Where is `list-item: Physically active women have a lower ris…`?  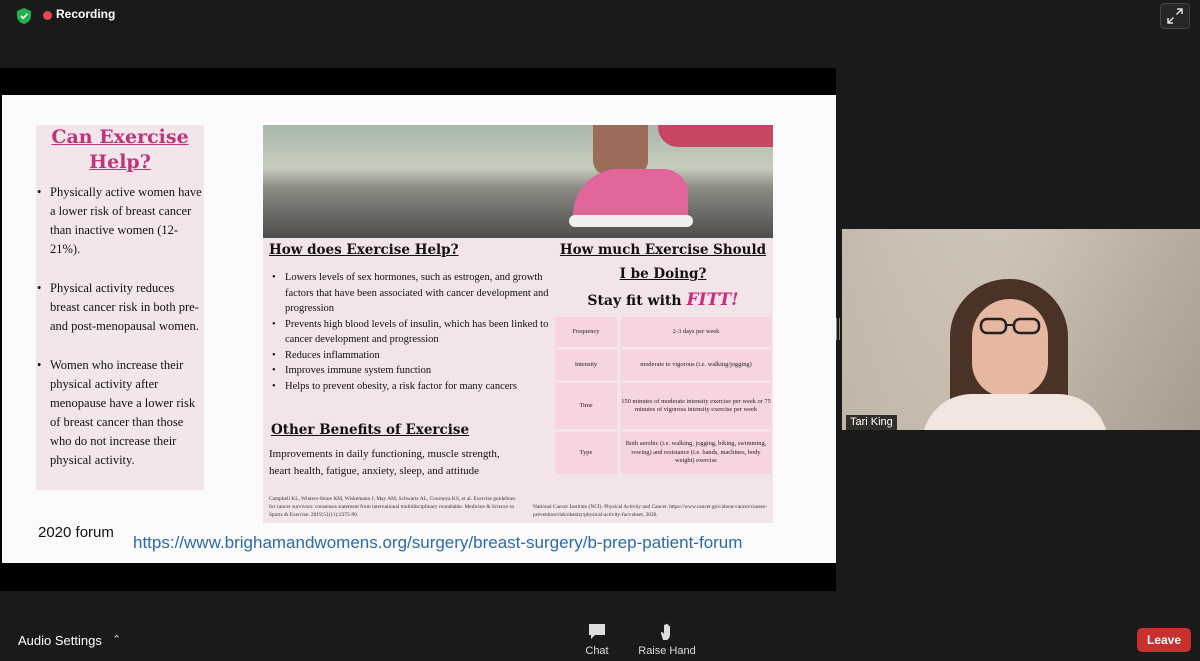
list-item: Physically active women have a lower ris… is located at coordinates (120, 221).